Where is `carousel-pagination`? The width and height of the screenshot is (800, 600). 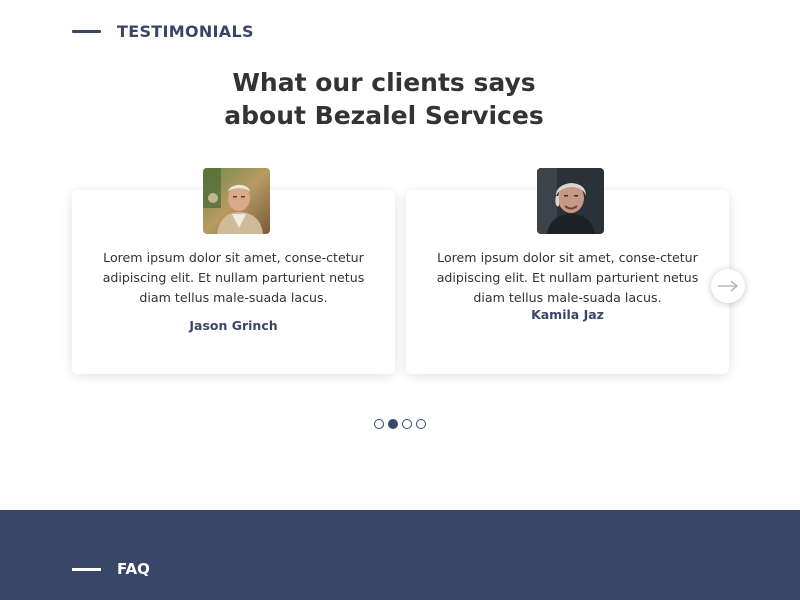 carousel-pagination is located at coordinates (400, 424).